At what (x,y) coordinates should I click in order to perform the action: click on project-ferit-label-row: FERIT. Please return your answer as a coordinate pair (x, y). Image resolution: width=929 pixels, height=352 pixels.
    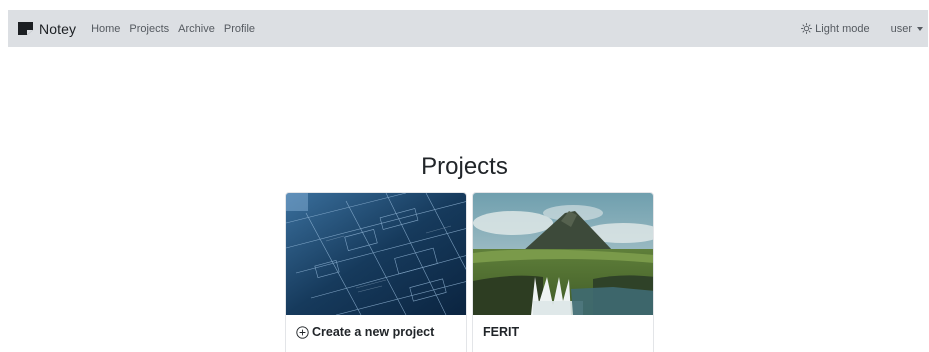
    Looking at the image, I should click on (501, 332).